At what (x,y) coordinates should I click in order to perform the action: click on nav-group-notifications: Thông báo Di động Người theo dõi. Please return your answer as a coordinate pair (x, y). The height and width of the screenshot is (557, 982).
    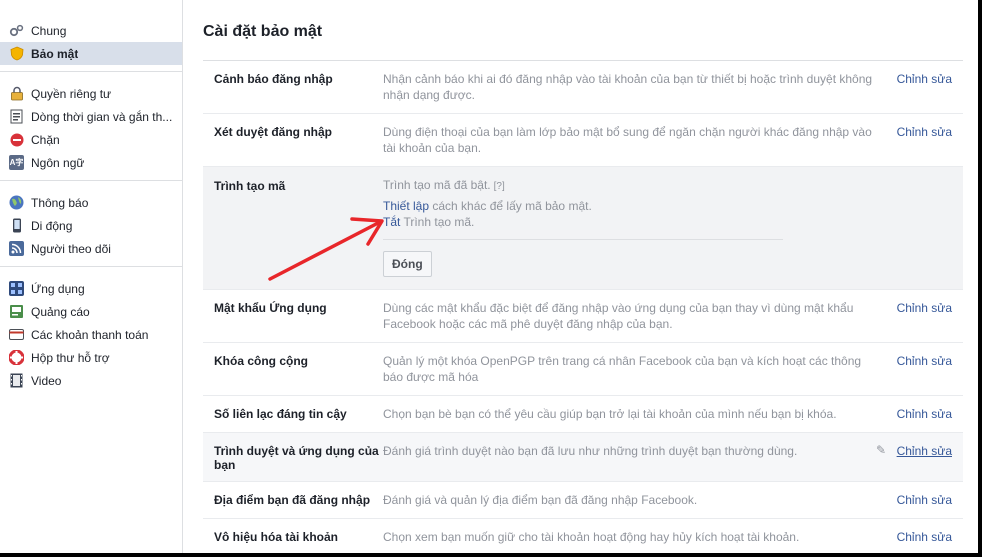
    Looking at the image, I should click on (91, 224).